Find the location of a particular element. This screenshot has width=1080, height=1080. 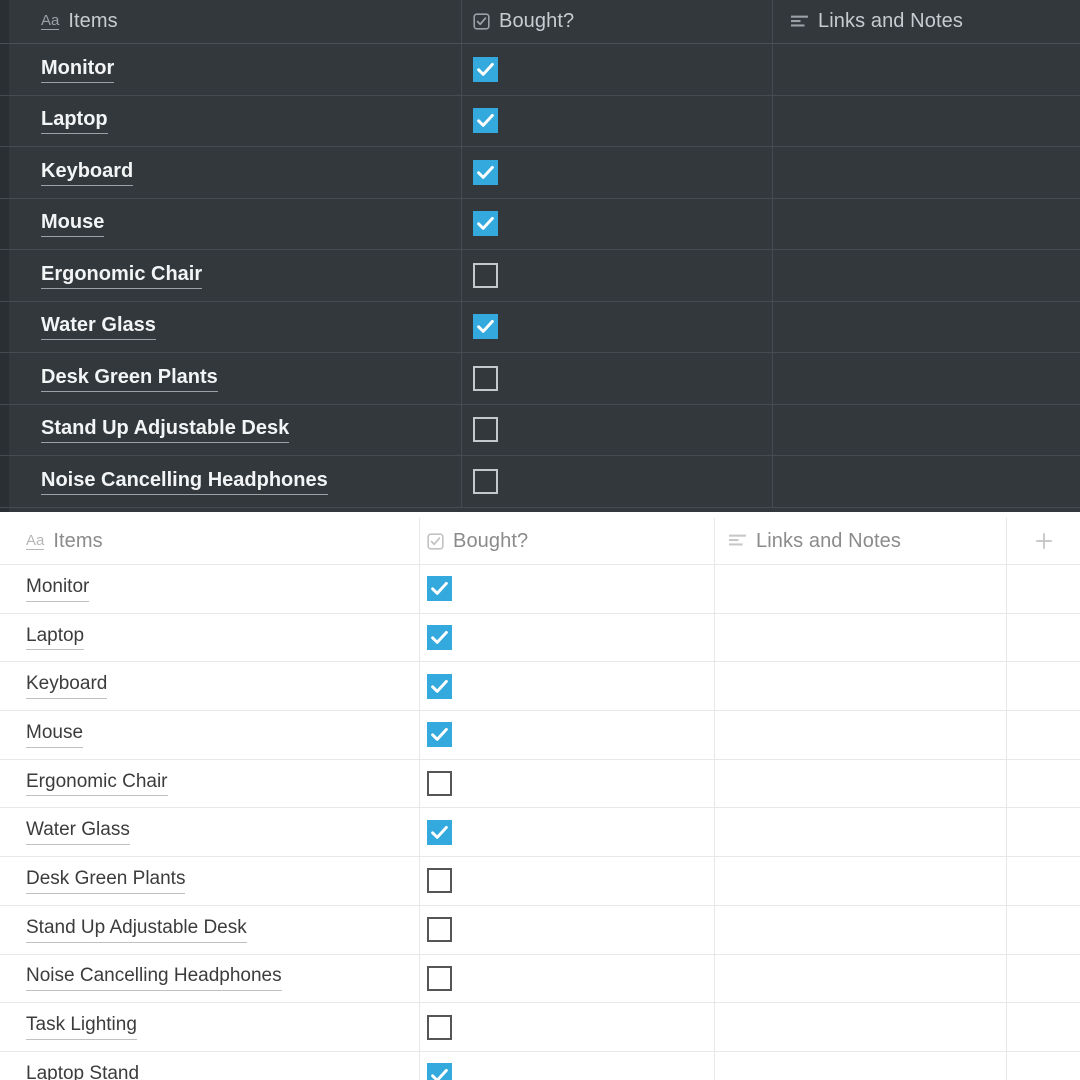

add-column-button is located at coordinates (1043, 541).